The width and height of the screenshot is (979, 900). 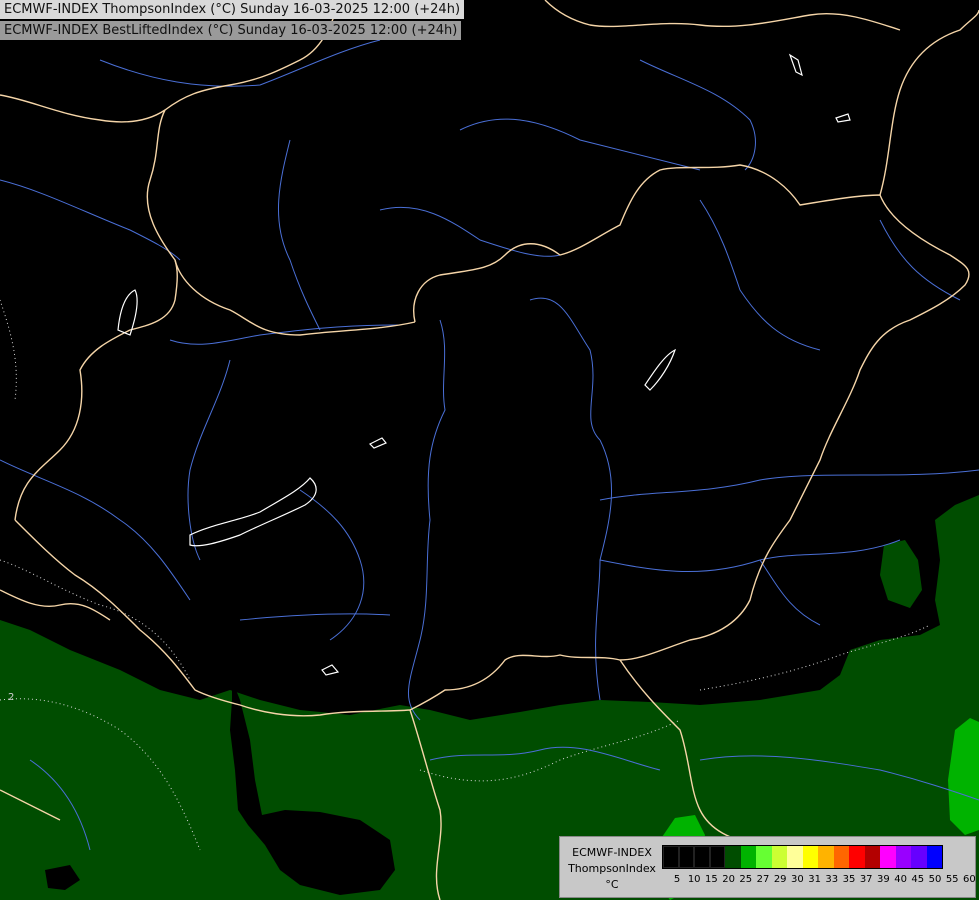 What do you see at coordinates (612, 884) in the screenshot?
I see `legend-label-unit: °C` at bounding box center [612, 884].